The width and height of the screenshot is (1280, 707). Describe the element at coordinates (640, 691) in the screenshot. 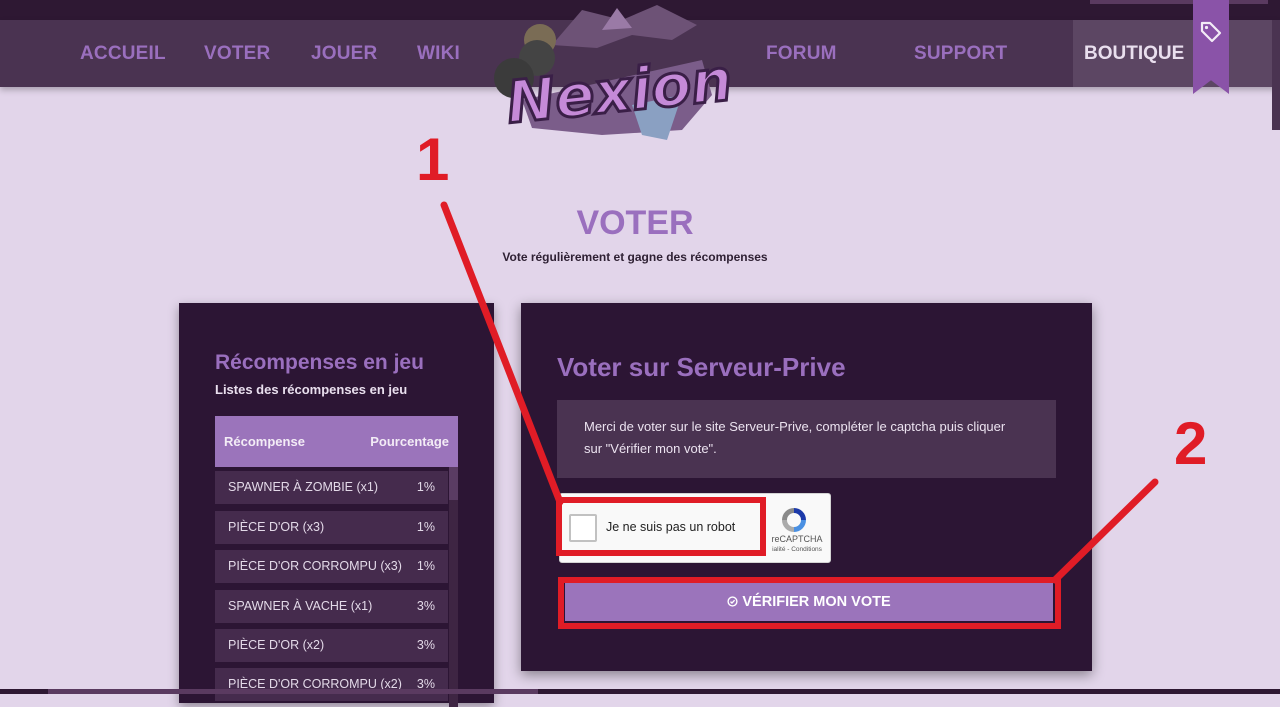

I see `bottom-strip` at that location.